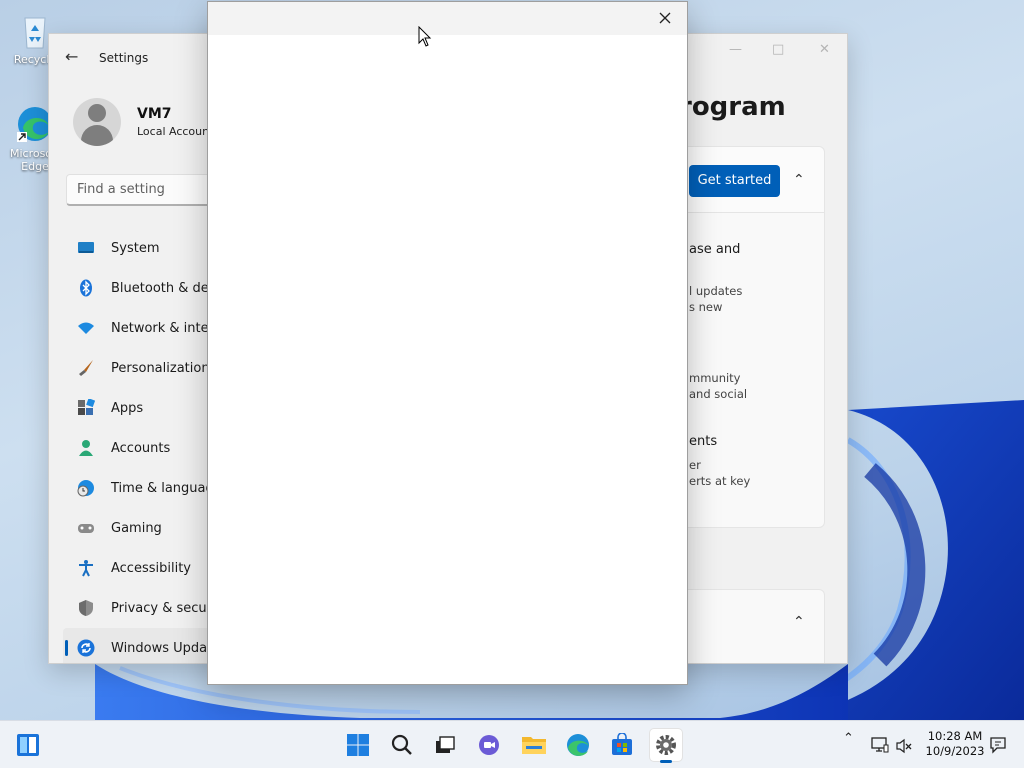 This screenshot has width=1024, height=768. Describe the element at coordinates (86, 608) in the screenshot. I see `shield-icon` at that location.